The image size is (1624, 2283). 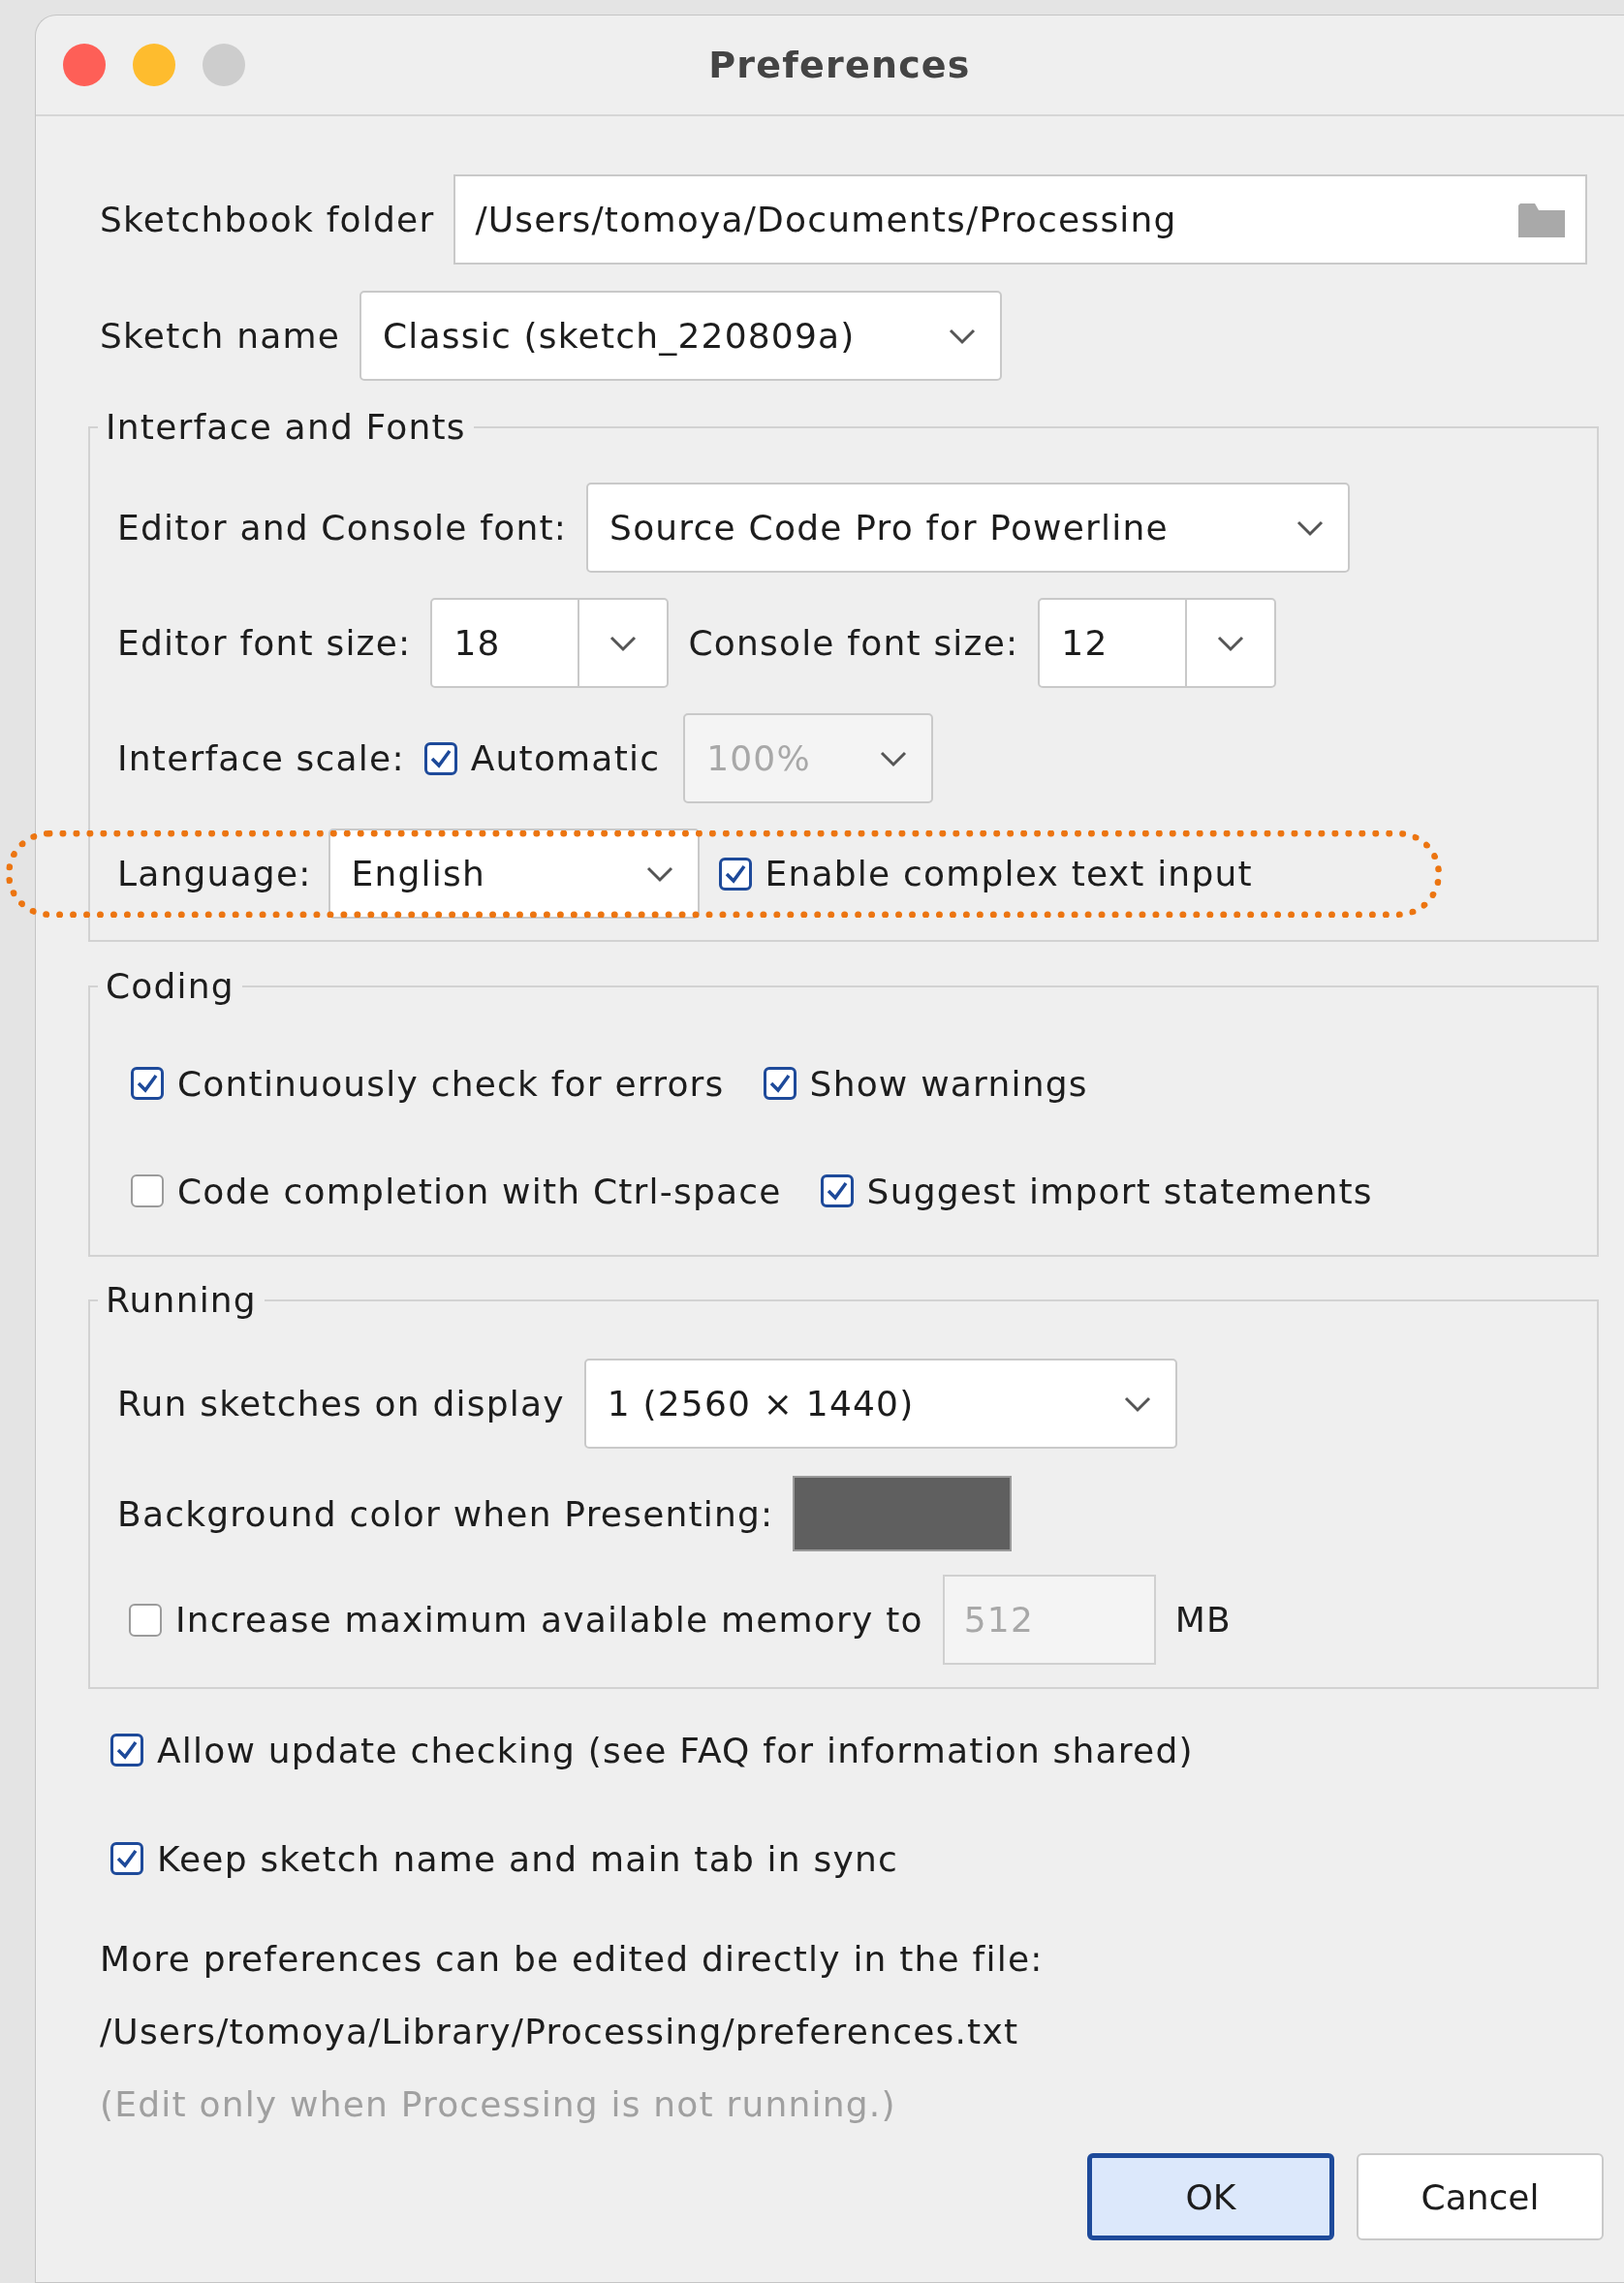 I want to click on checkbox-label: Show warnings, so click(x=948, y=1083).